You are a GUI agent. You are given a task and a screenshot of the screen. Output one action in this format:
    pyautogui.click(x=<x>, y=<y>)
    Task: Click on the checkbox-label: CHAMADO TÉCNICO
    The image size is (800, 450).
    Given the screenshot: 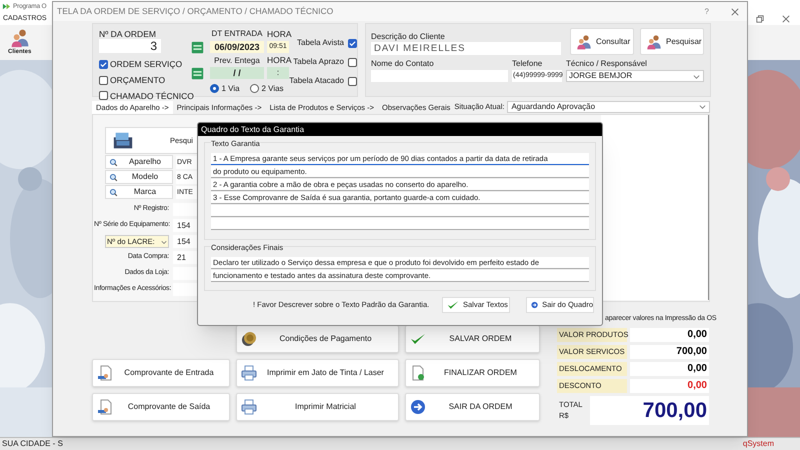 What is the action you would take?
    pyautogui.click(x=152, y=96)
    